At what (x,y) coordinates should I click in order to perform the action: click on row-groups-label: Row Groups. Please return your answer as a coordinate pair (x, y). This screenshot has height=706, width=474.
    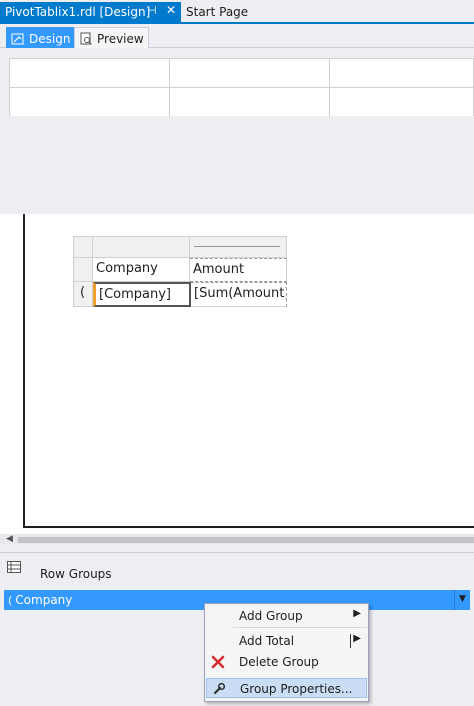
    Looking at the image, I should click on (76, 574).